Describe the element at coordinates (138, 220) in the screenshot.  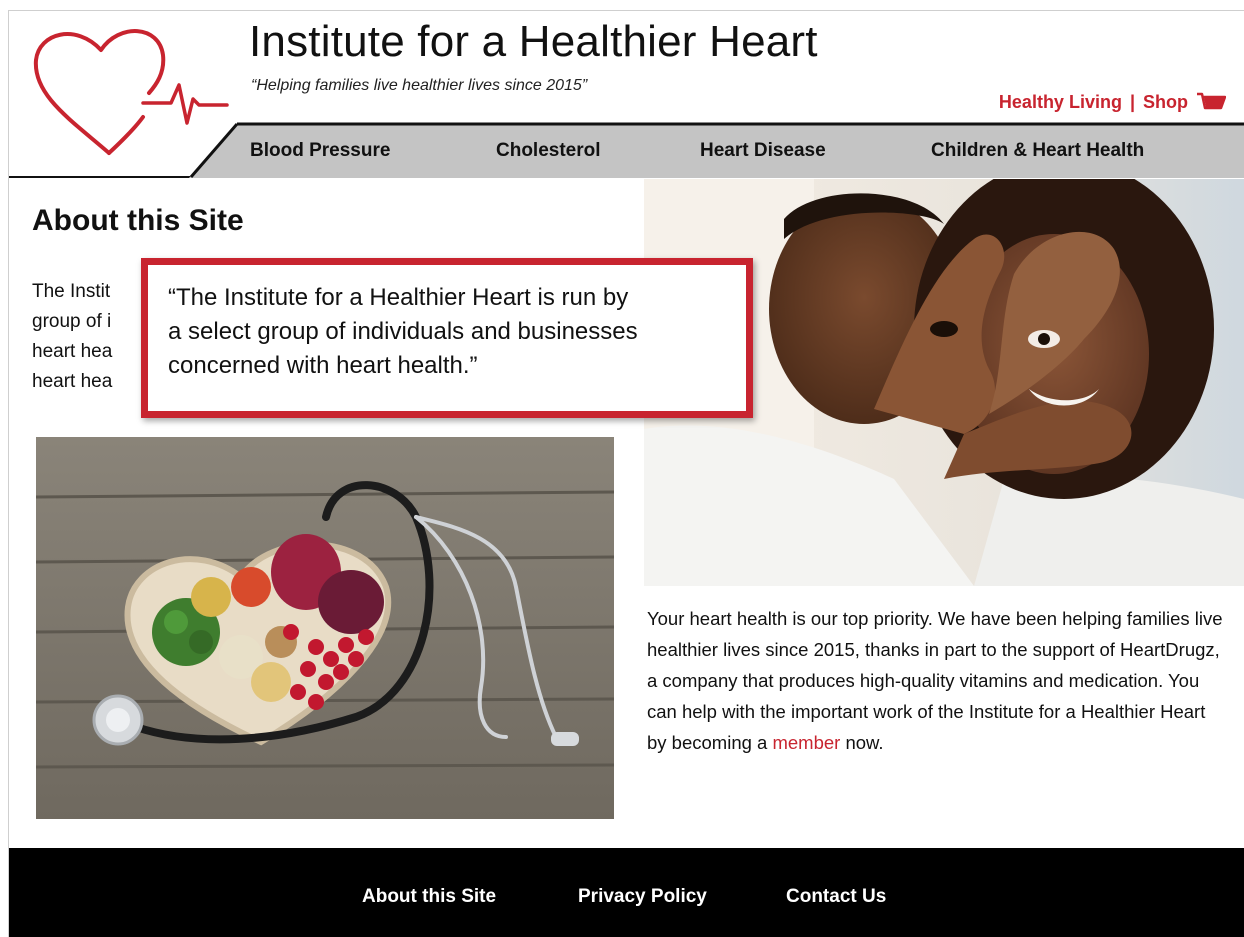
I see `about-heading: About this Site` at that location.